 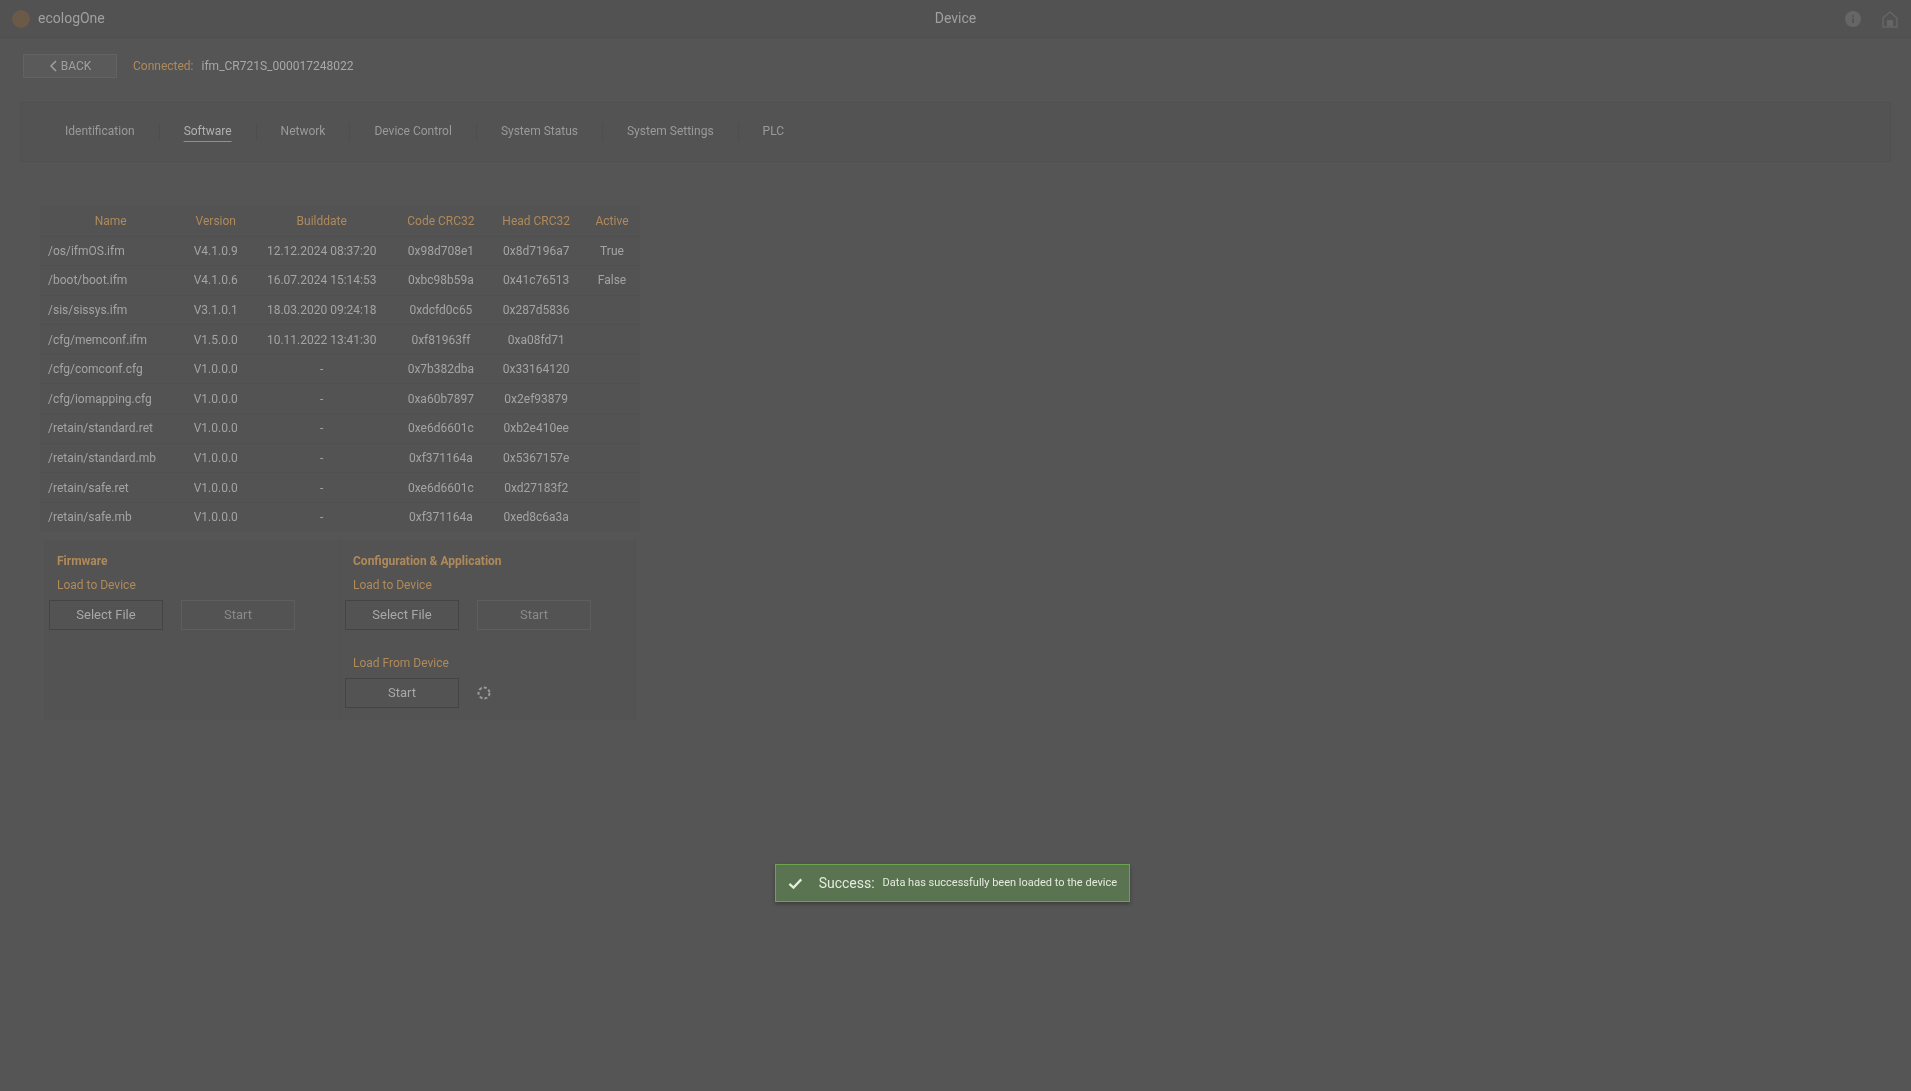 What do you see at coordinates (428, 561) in the screenshot?
I see `panel-title: Configuration & Application` at bounding box center [428, 561].